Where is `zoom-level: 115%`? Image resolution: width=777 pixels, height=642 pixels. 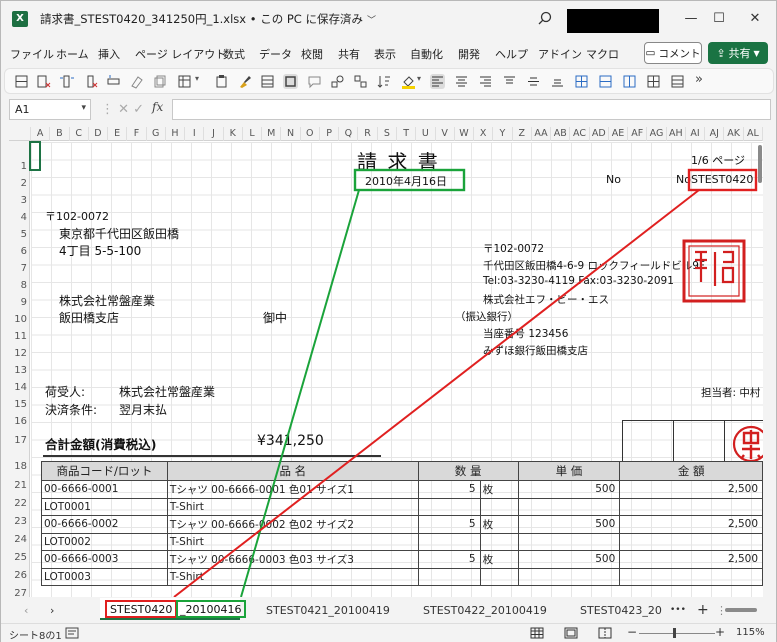
zoom-level: 115% is located at coordinates (750, 632).